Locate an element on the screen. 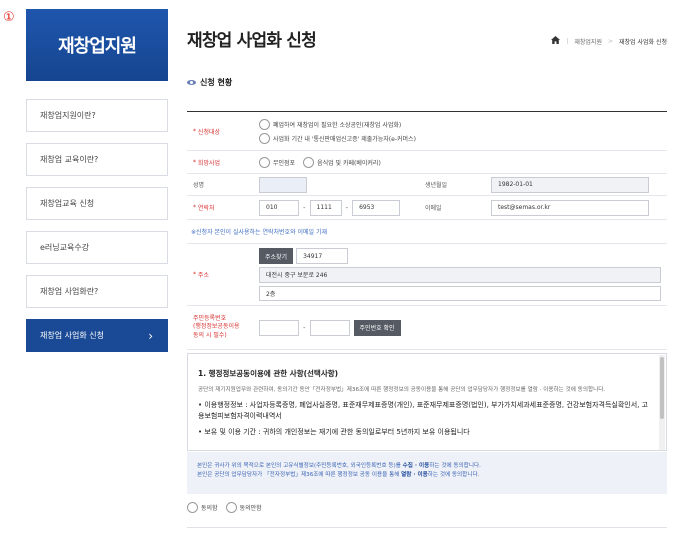 This screenshot has height=539, width=688. radio-label: 동의안함 is located at coordinates (250, 508).